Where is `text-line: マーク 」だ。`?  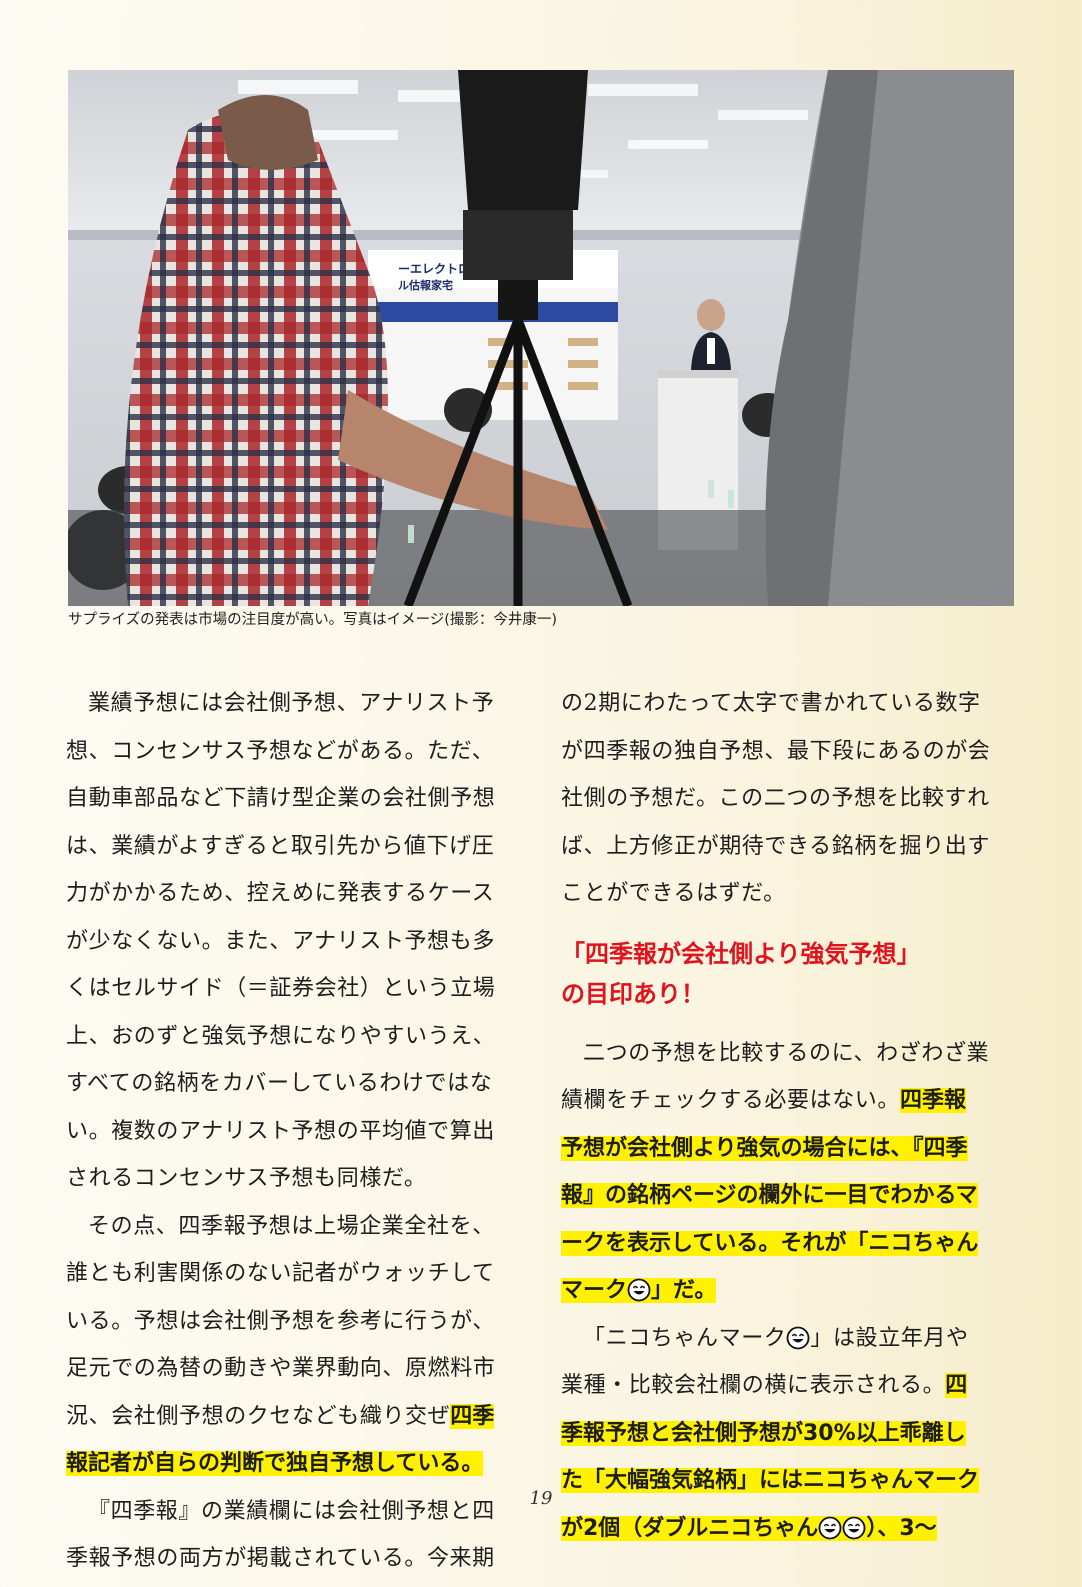 text-line: マーク 」だ。 is located at coordinates (788, 1295).